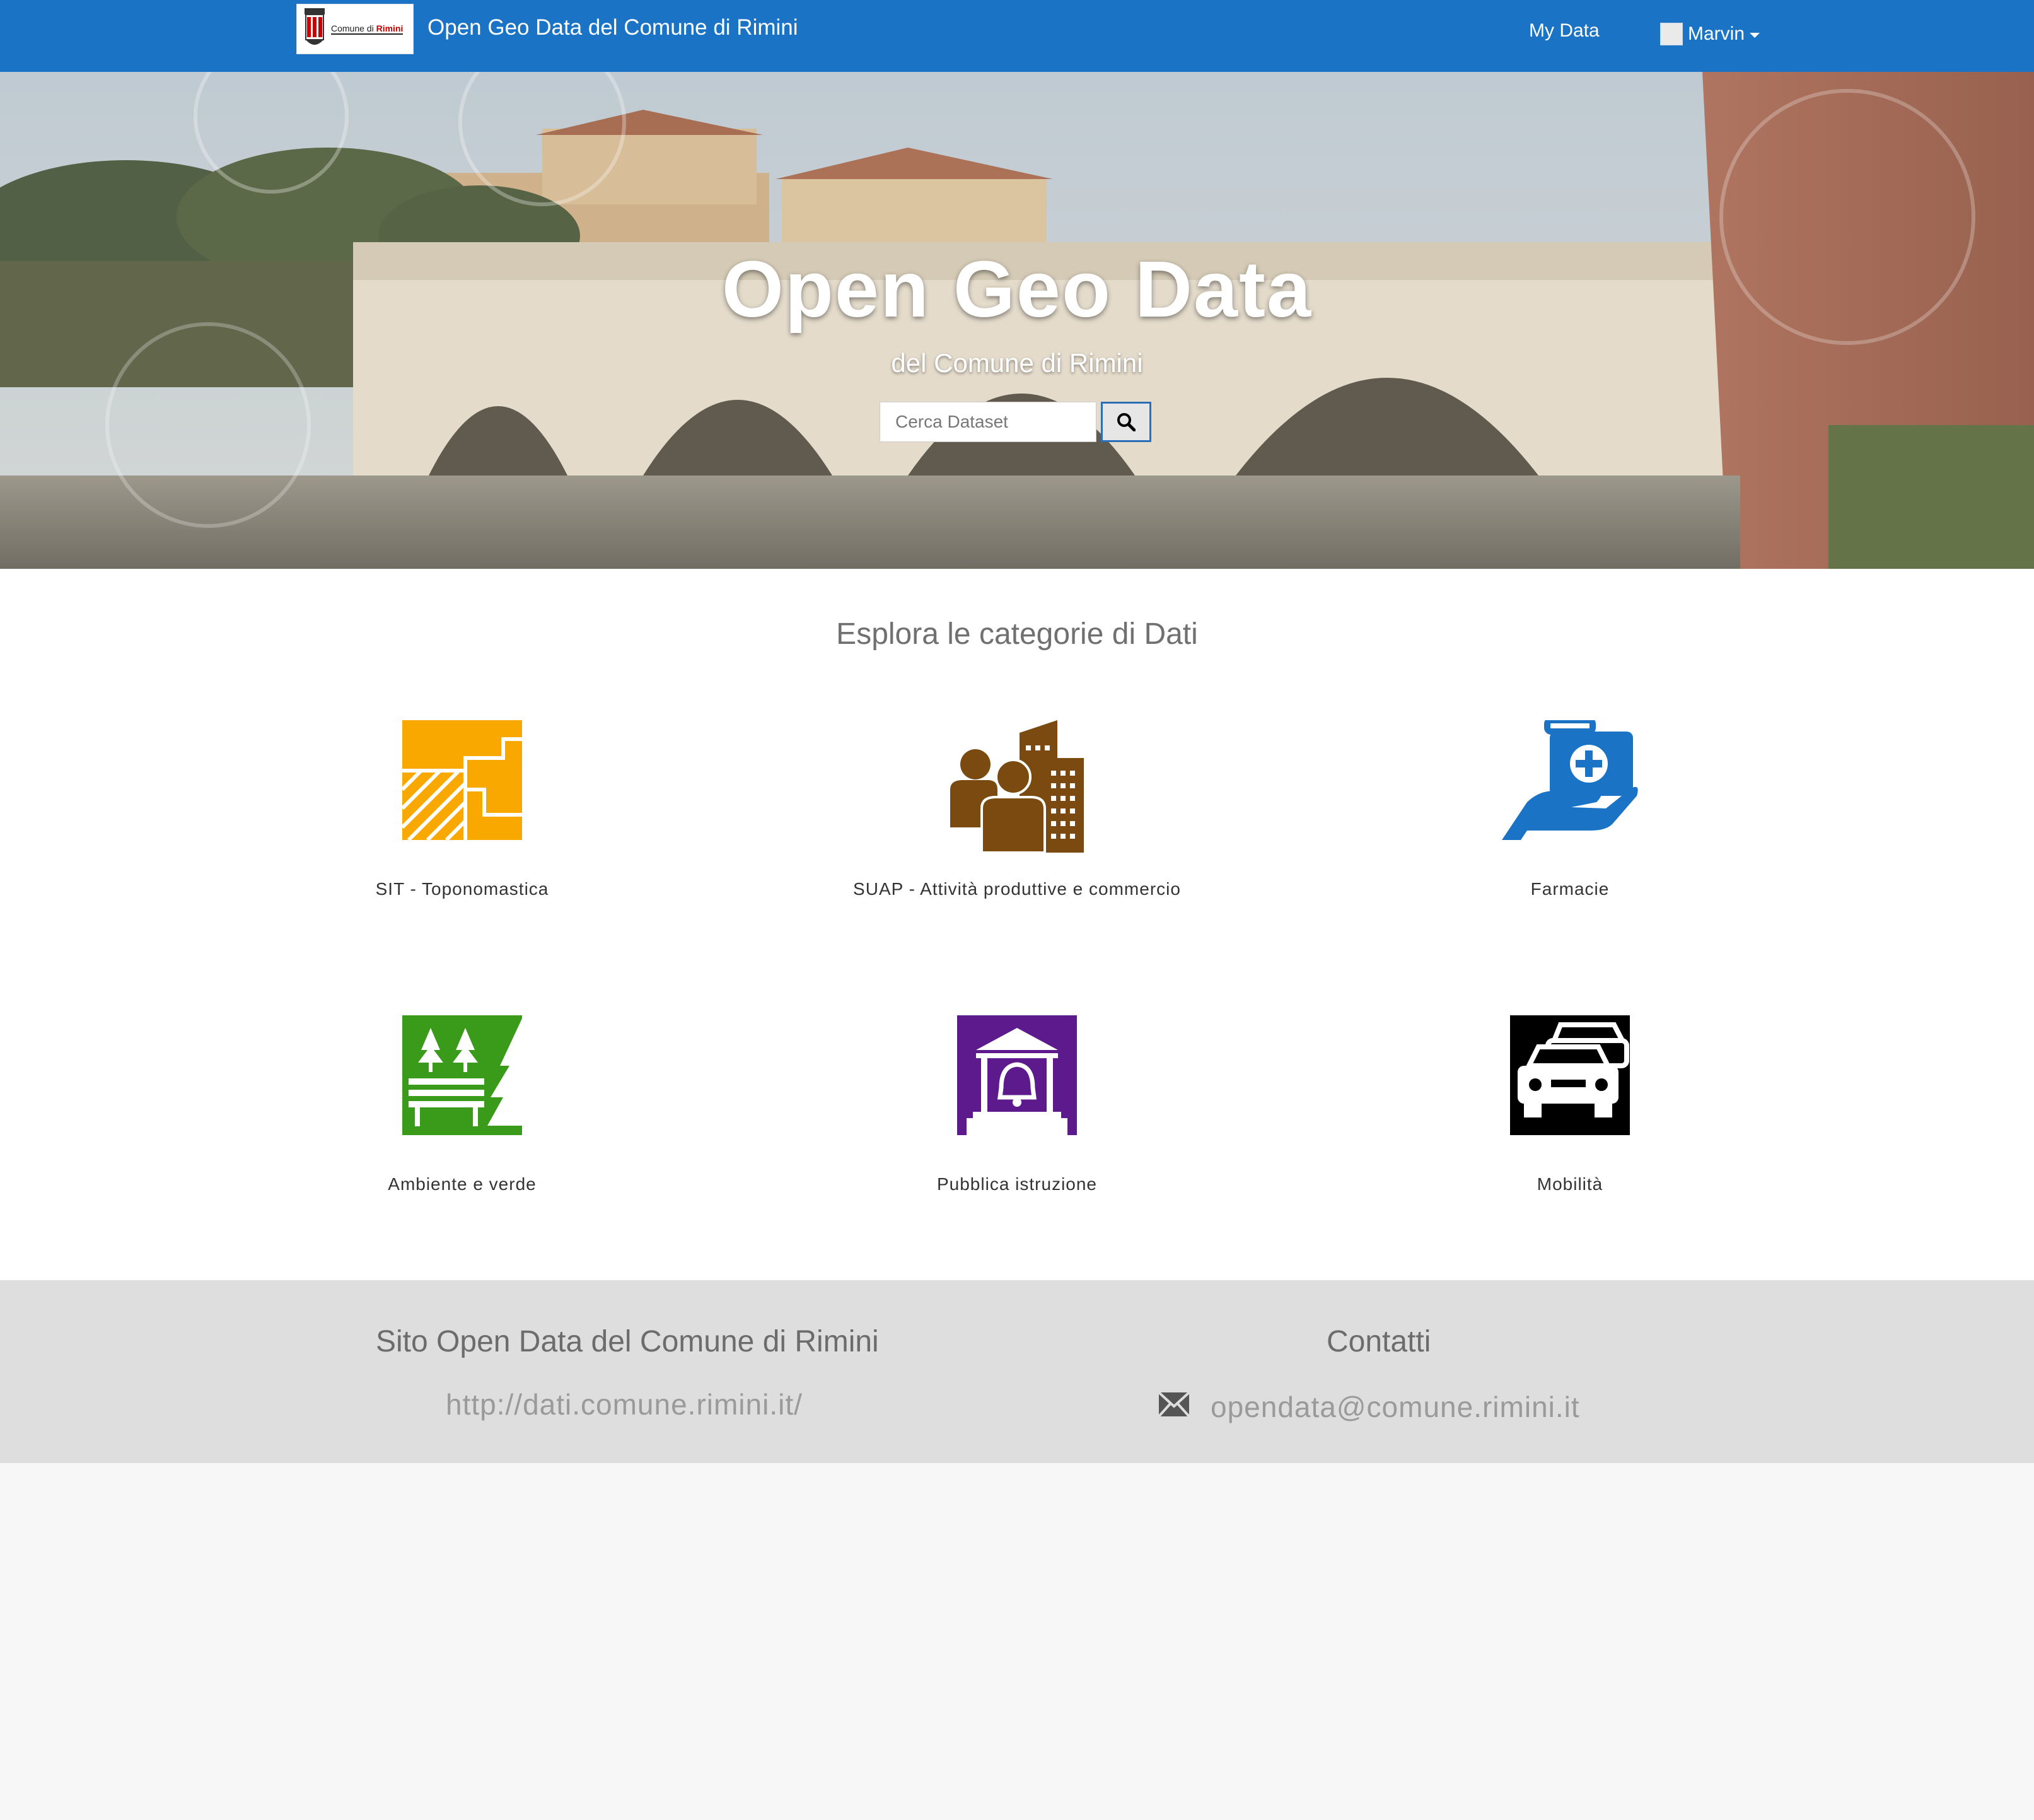 The image size is (2034, 1820). What do you see at coordinates (1017, 786) in the screenshot?
I see `people-buildings-icon` at bounding box center [1017, 786].